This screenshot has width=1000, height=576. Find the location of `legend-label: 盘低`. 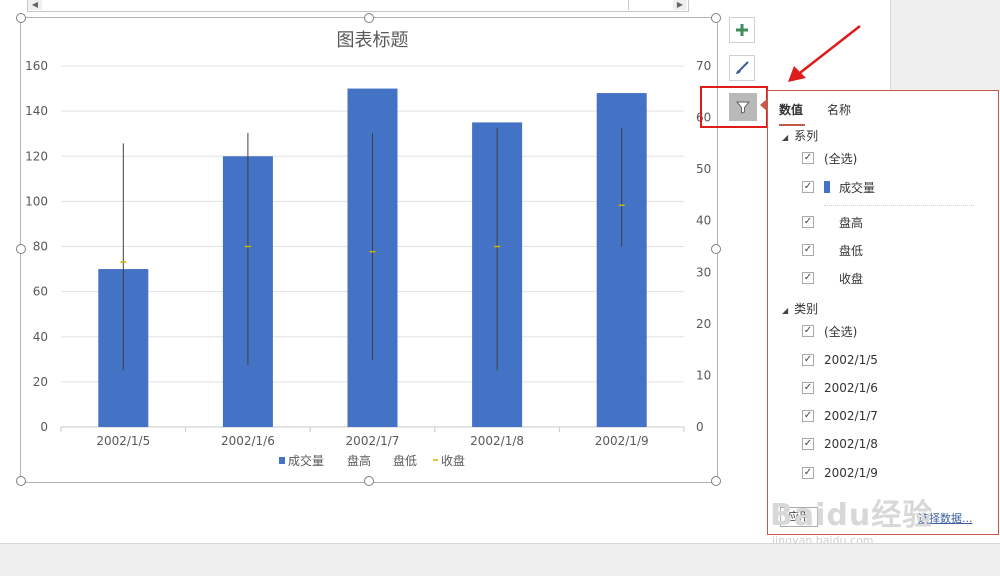

legend-label: 盘低 is located at coordinates (405, 460).